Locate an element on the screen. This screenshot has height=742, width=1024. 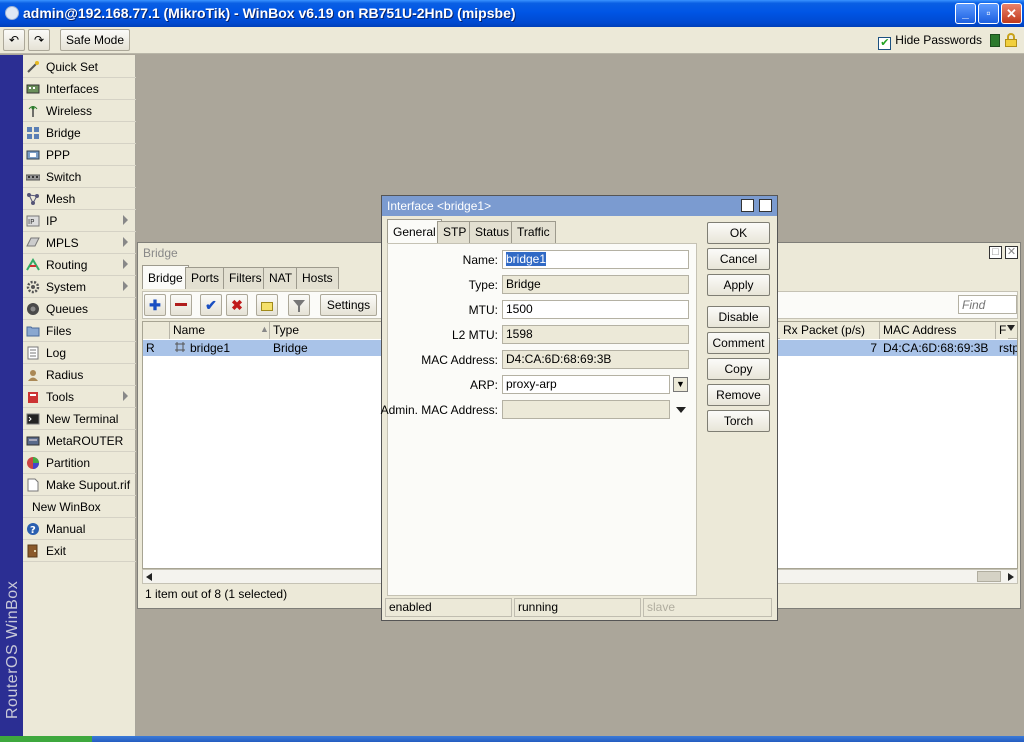
sidebar-item-ppp: PPP is located at coordinates (79, 155).